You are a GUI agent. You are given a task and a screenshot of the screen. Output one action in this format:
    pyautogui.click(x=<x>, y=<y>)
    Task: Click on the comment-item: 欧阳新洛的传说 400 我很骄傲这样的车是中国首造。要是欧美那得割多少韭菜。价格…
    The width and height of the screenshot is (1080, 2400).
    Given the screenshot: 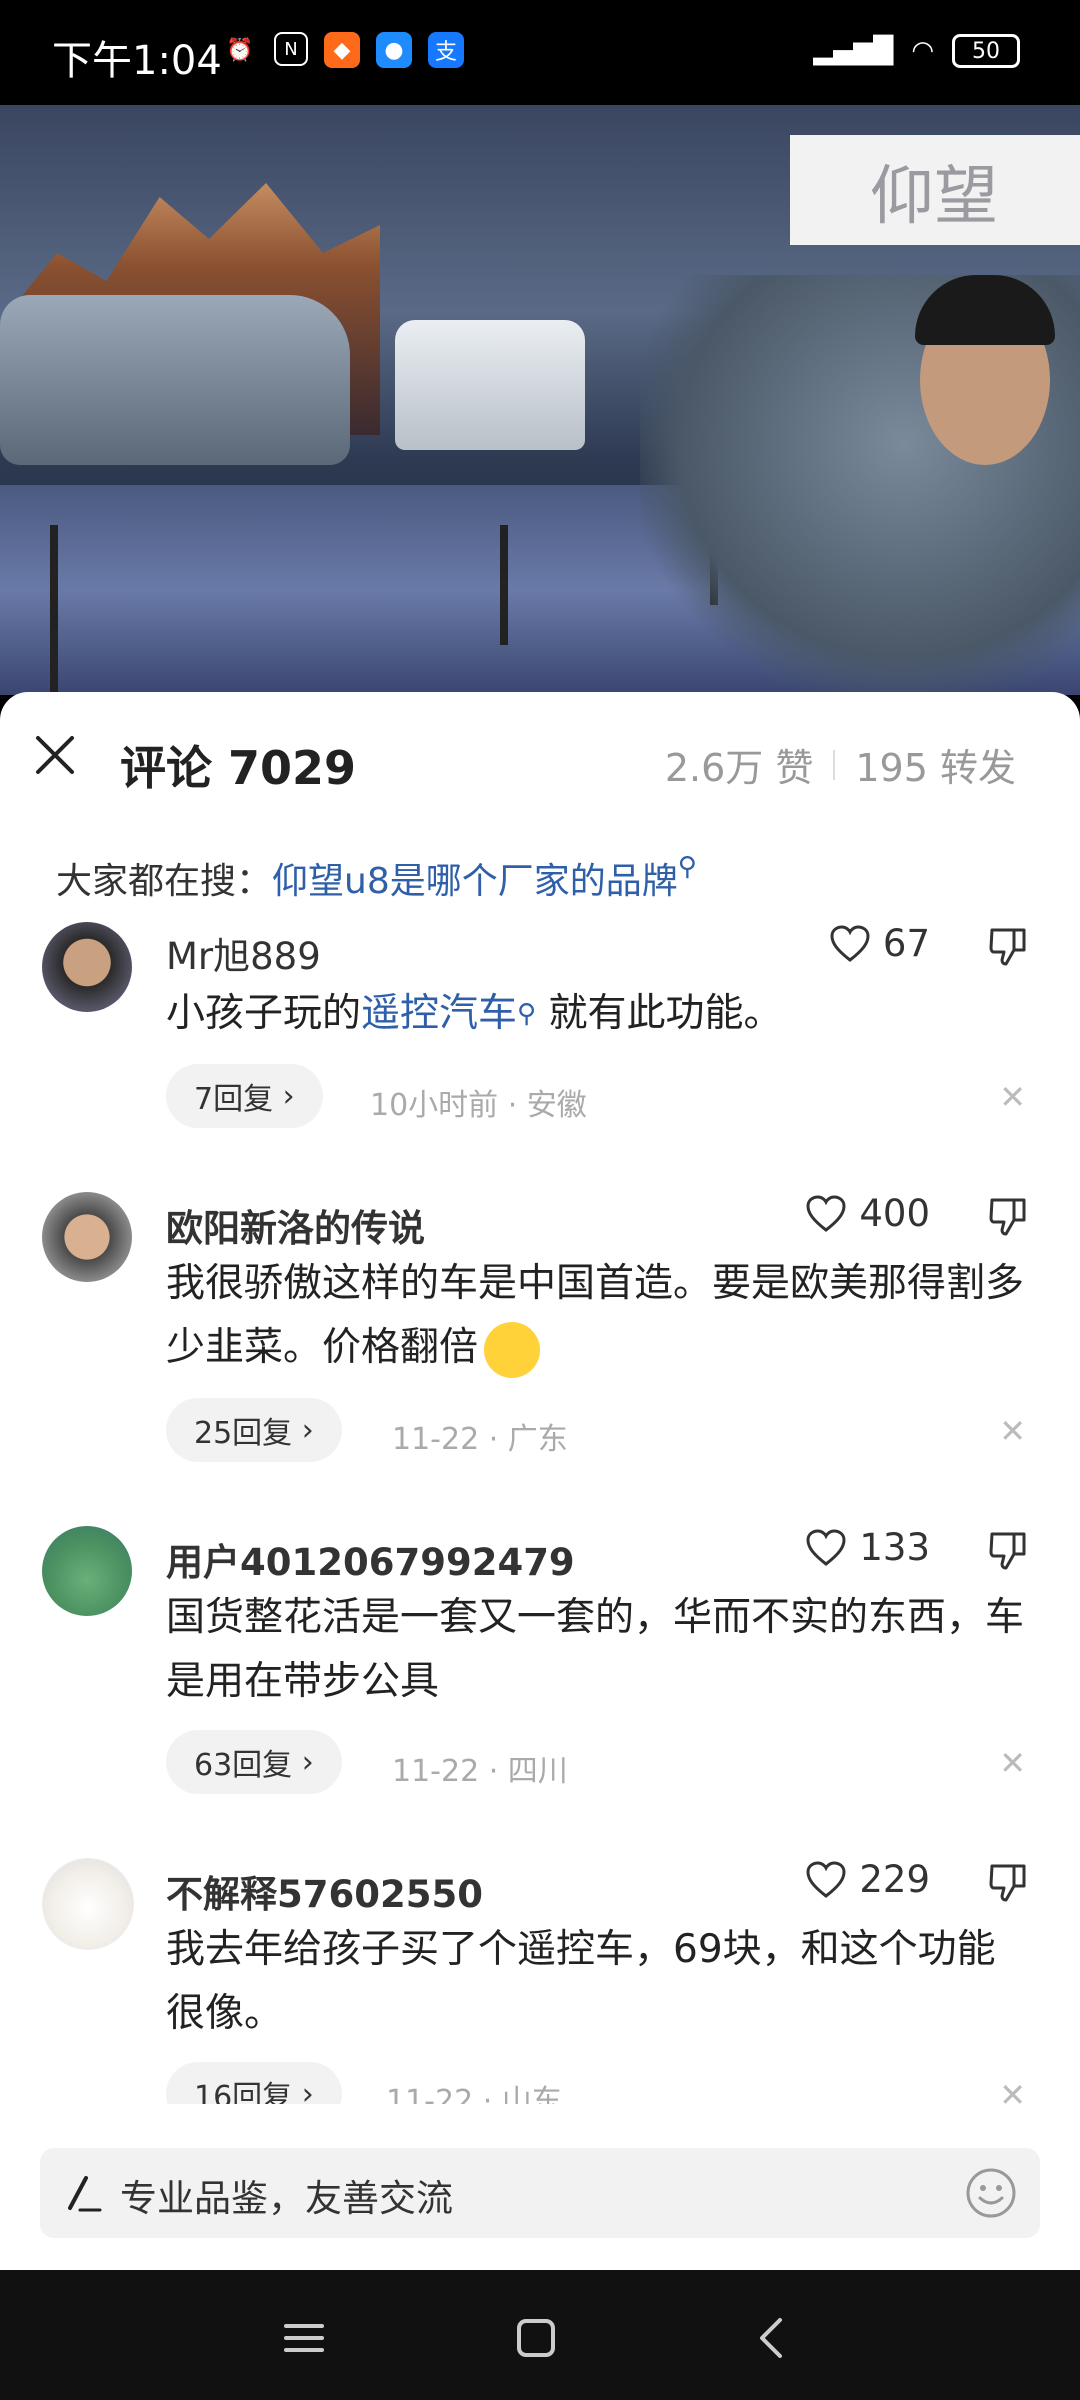 What is the action you would take?
    pyautogui.click(x=540, y=1352)
    